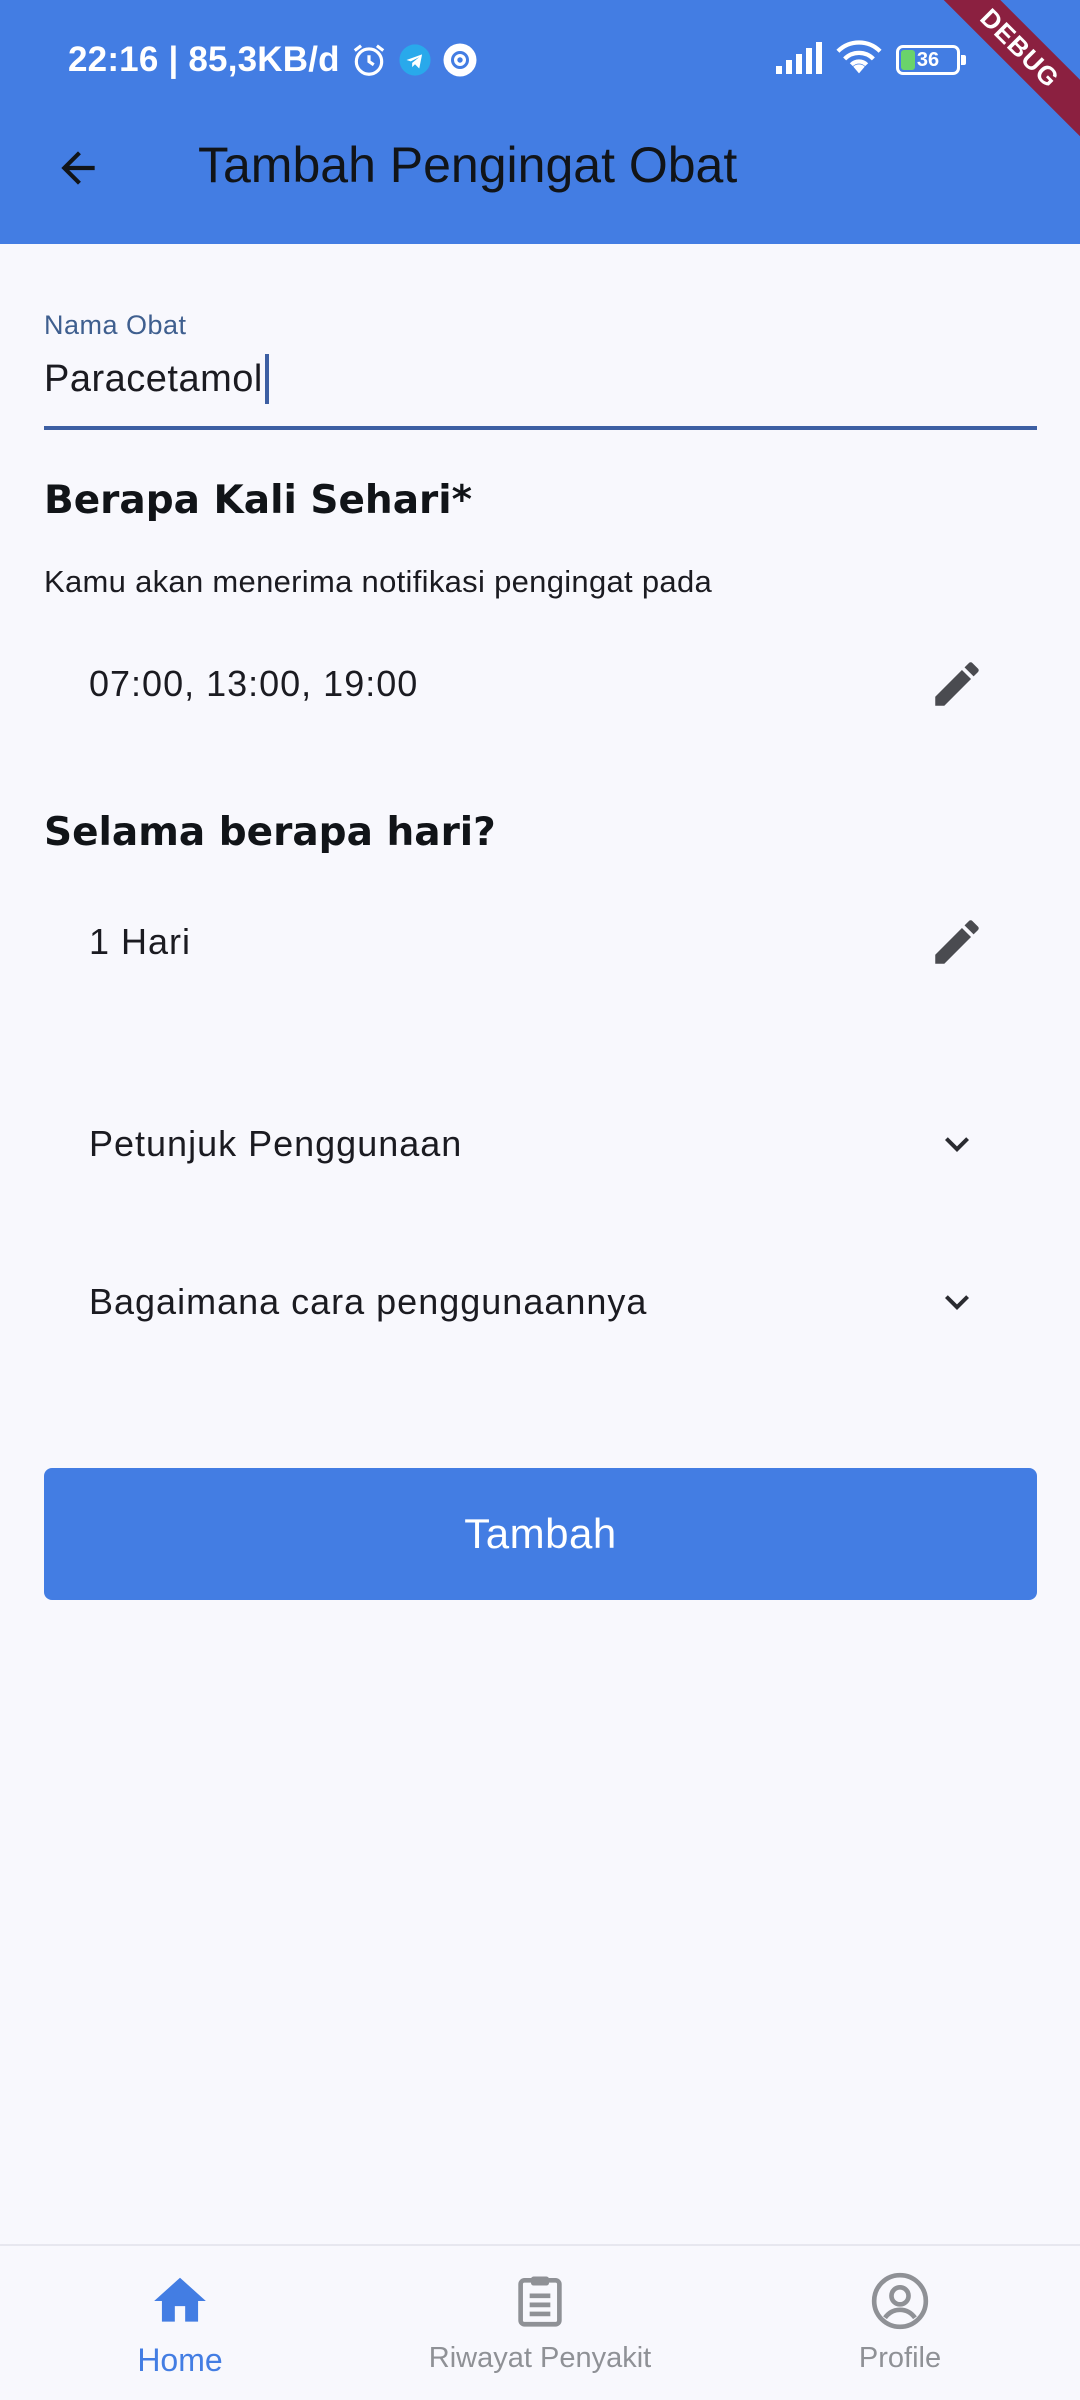 The image size is (1080, 2400). I want to click on duration-row: 1 Hari, so click(540, 942).